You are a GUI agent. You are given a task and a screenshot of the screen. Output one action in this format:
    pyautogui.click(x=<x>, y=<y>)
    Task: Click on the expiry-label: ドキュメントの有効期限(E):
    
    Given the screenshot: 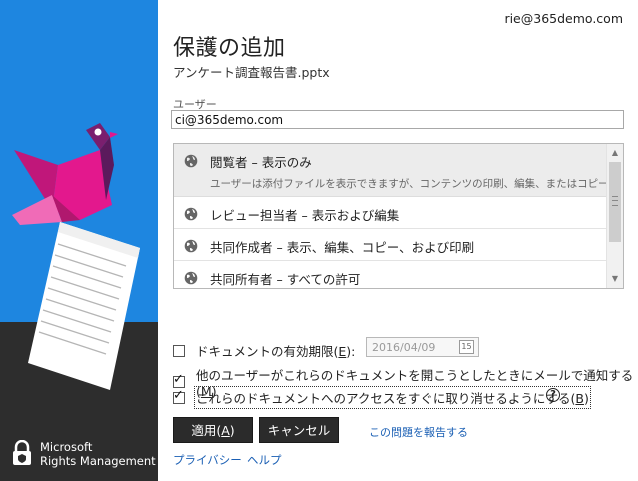 What is the action you would take?
    pyautogui.click(x=276, y=351)
    